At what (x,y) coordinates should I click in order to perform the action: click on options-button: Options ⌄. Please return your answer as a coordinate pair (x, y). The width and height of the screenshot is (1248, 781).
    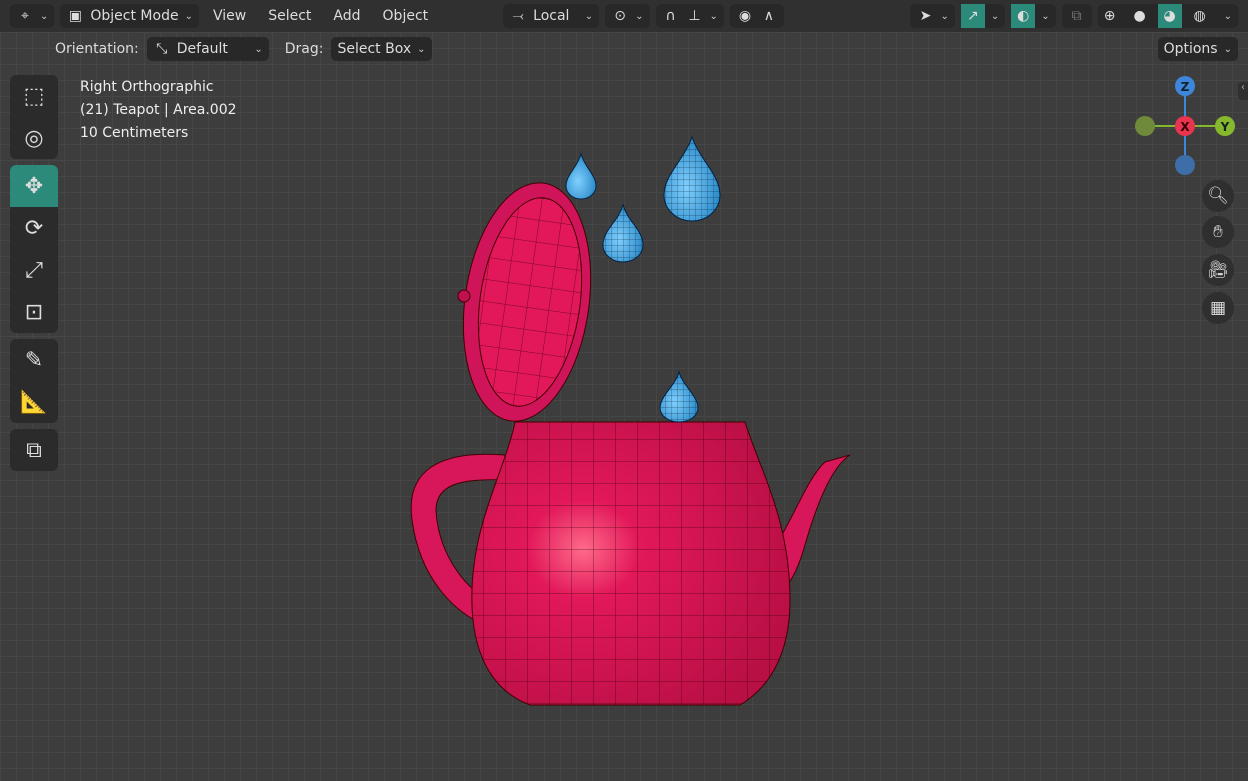
    Looking at the image, I should click on (1197, 49).